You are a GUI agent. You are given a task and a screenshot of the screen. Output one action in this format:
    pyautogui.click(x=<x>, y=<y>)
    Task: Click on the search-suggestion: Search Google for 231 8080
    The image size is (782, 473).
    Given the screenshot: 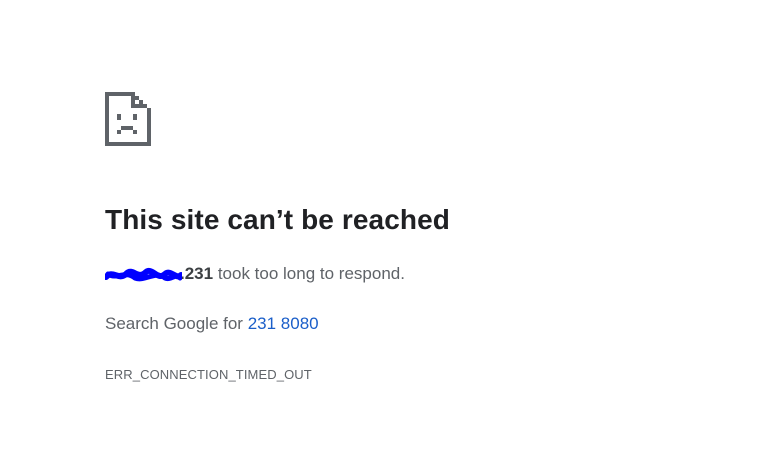 What is the action you would take?
    pyautogui.click(x=212, y=324)
    